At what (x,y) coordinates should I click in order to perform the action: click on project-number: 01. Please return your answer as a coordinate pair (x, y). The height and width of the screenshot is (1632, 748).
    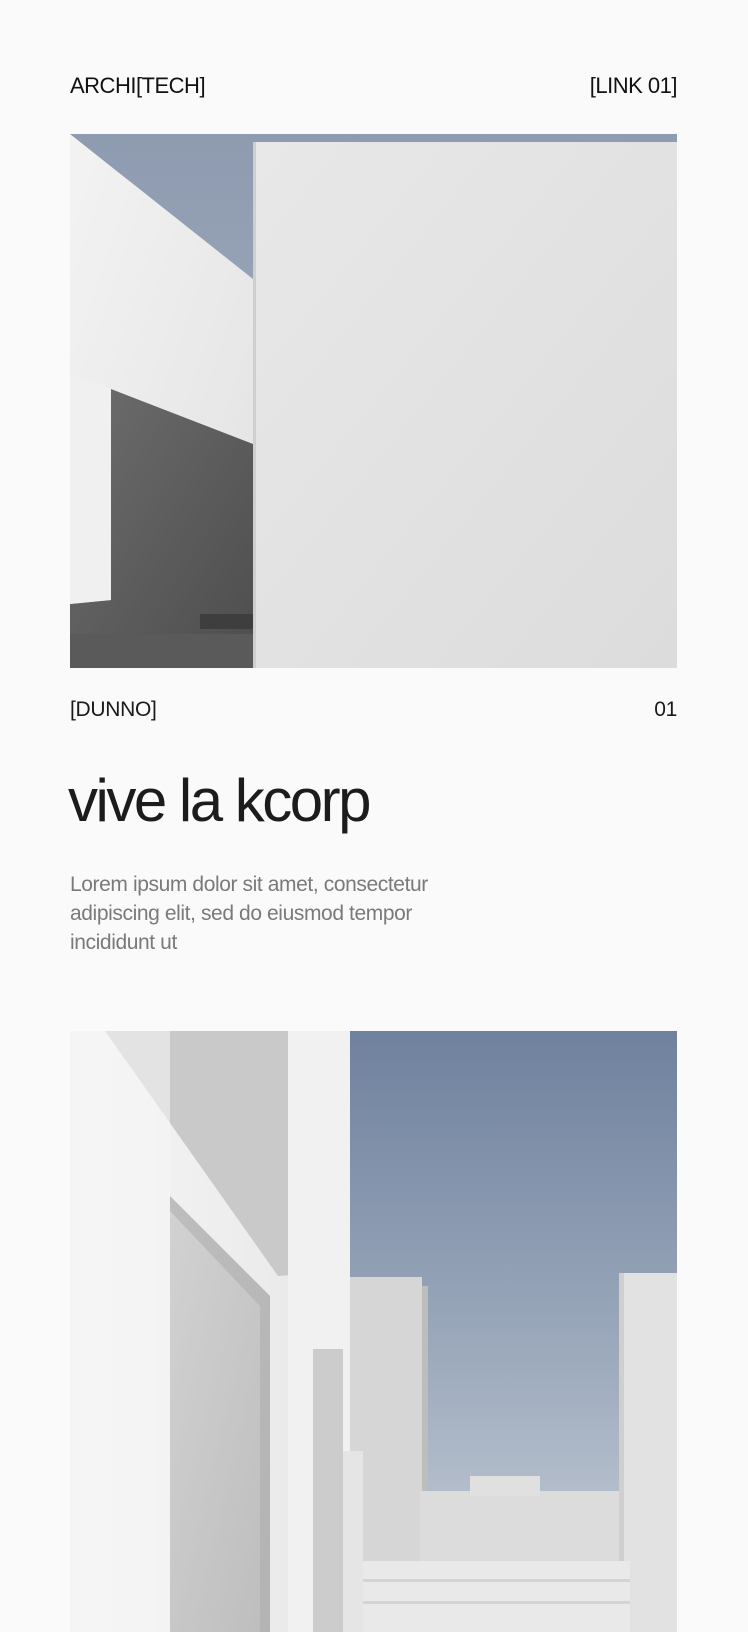
    Looking at the image, I should click on (665, 709).